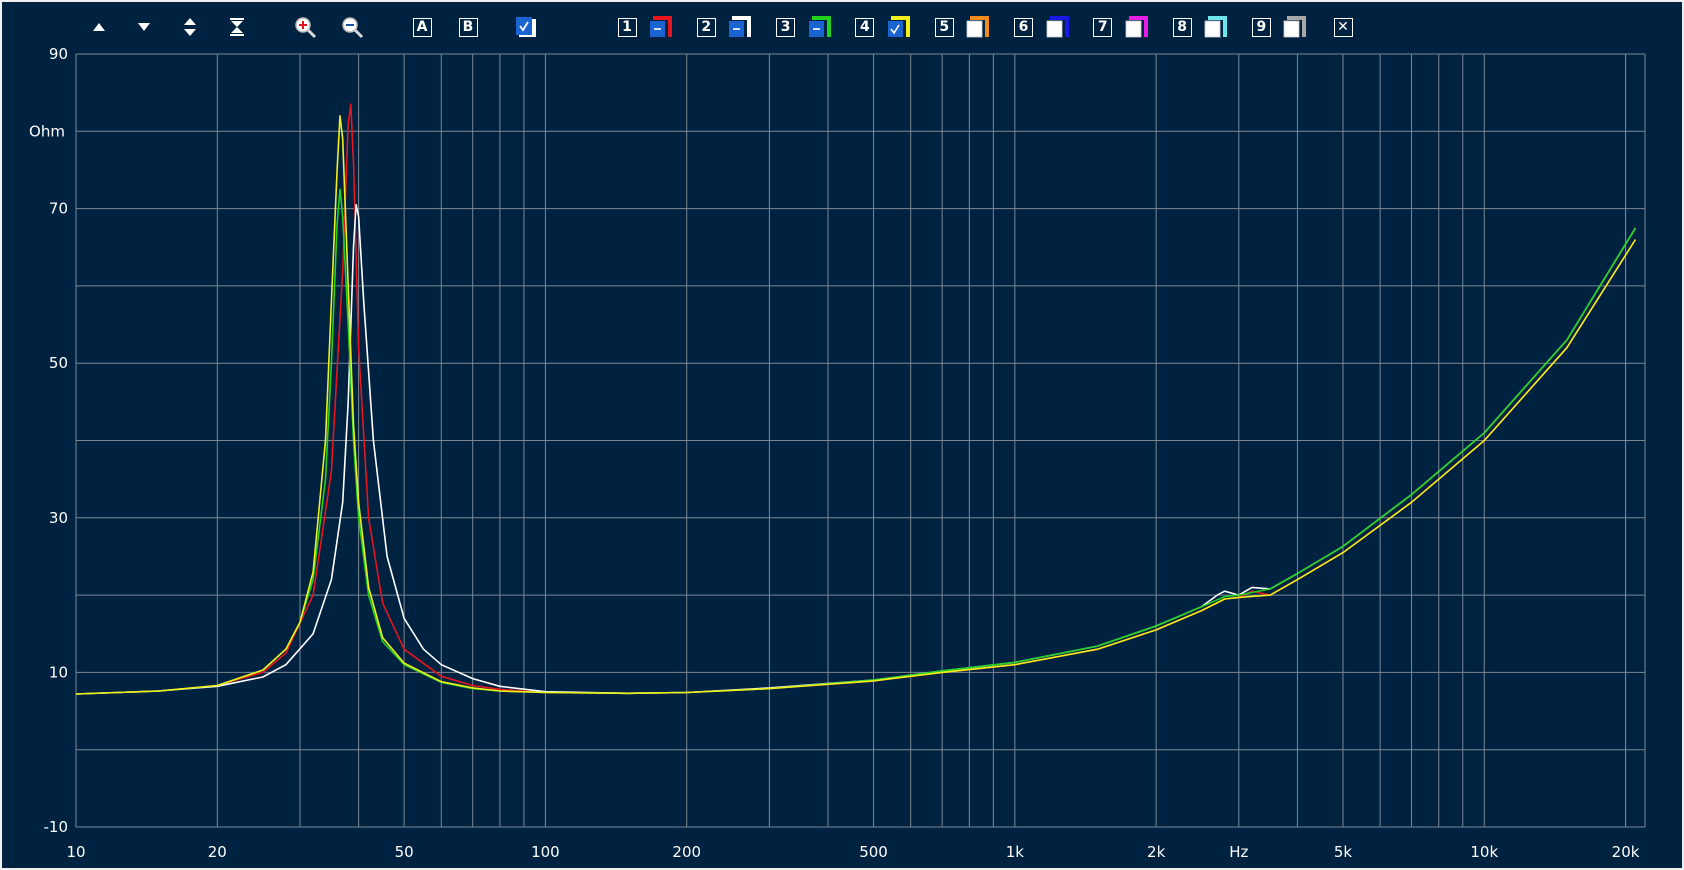 Image resolution: width=1684 pixels, height=870 pixels. Describe the element at coordinates (217, 852) in the screenshot. I see `x-tick-label: 20` at that location.